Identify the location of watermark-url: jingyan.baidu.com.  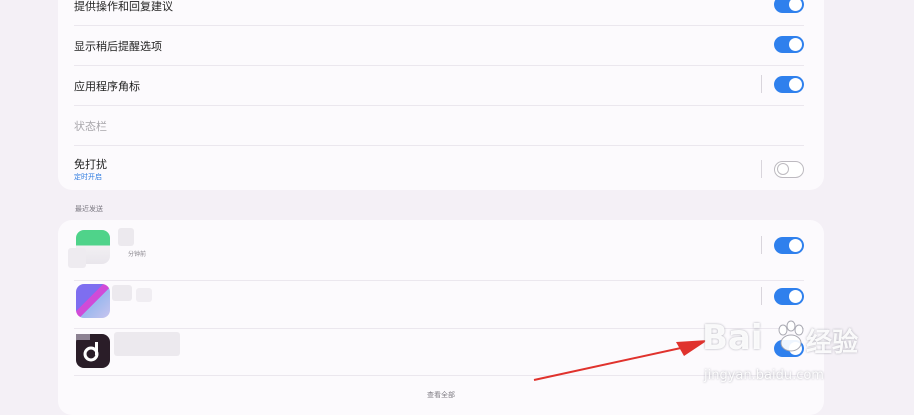
(764, 375).